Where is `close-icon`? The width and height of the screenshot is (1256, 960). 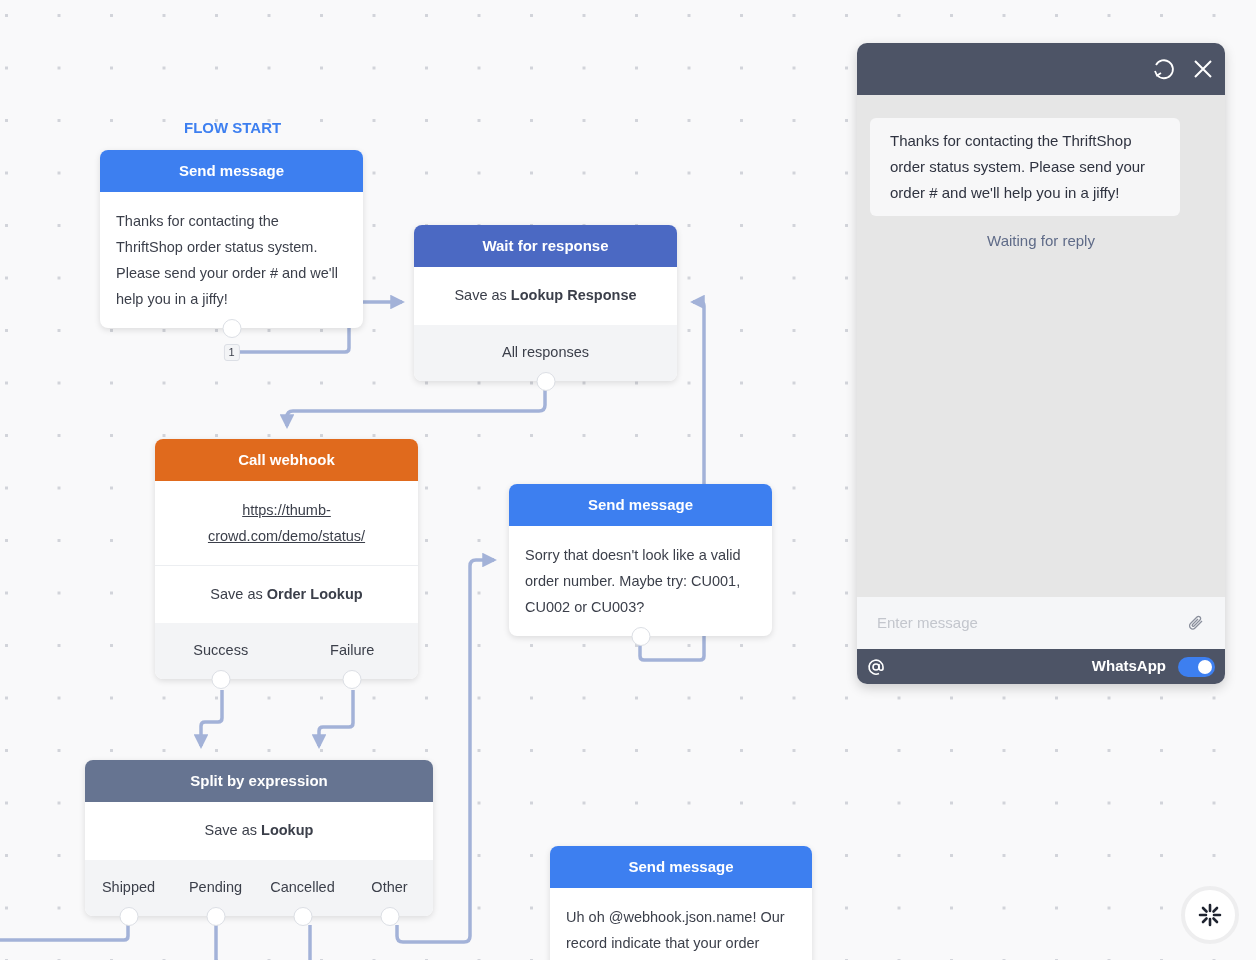 close-icon is located at coordinates (1203, 69).